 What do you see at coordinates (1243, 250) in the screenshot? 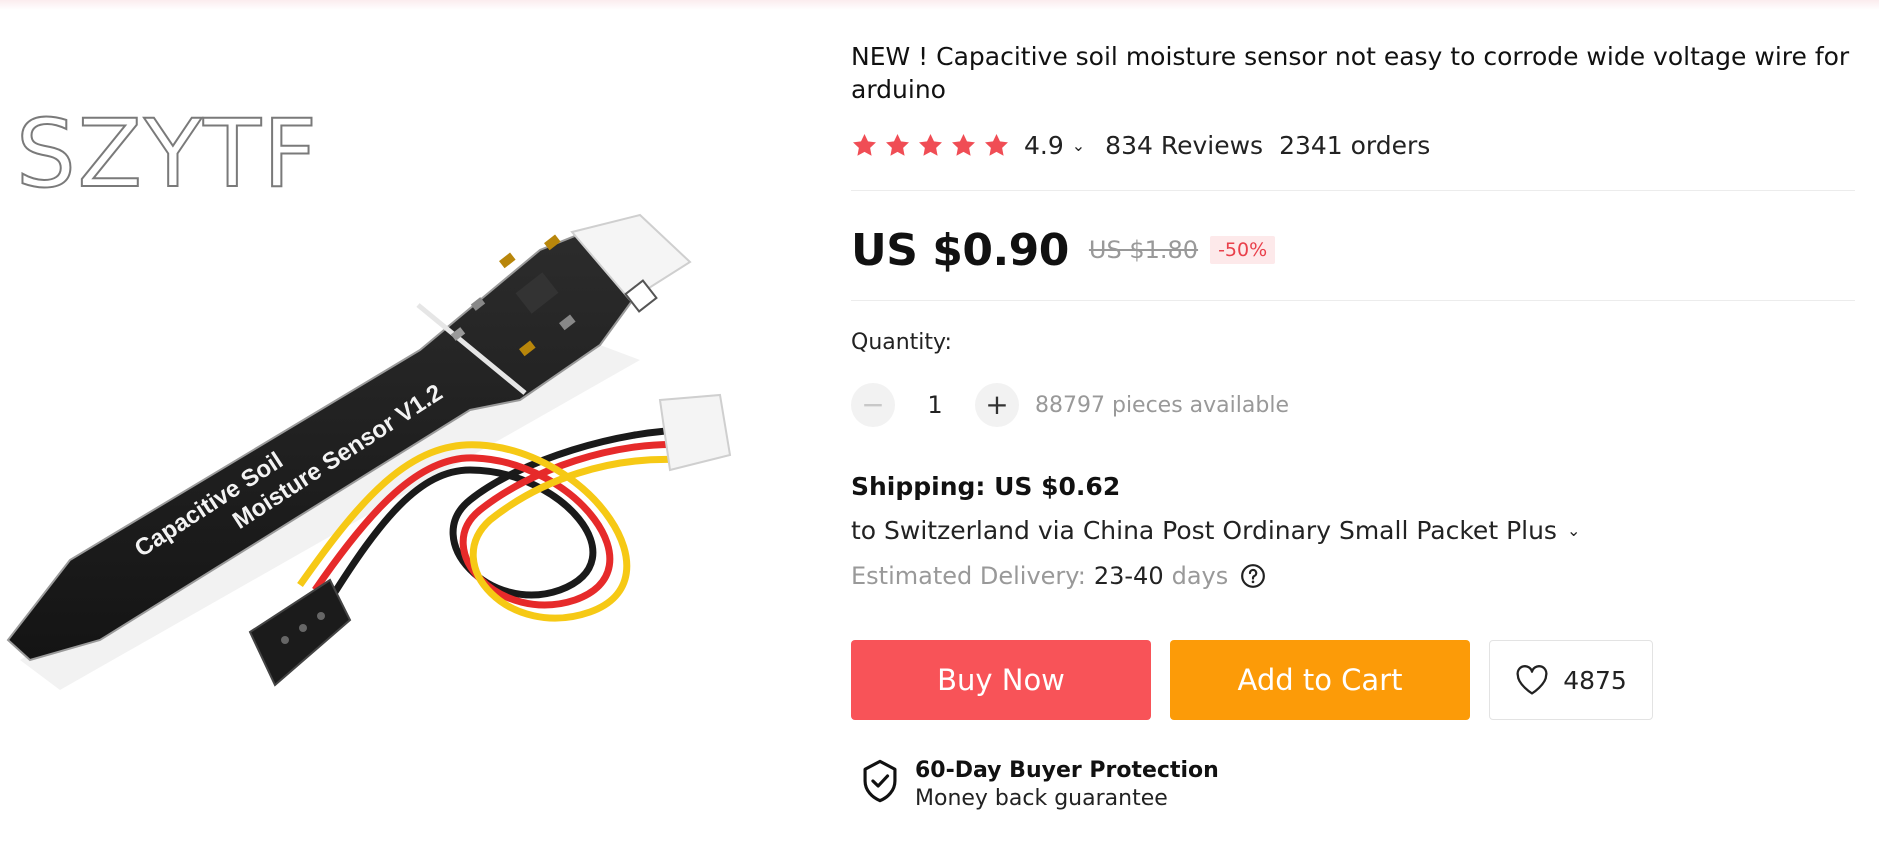
I see `discount-badge: -50%` at bounding box center [1243, 250].